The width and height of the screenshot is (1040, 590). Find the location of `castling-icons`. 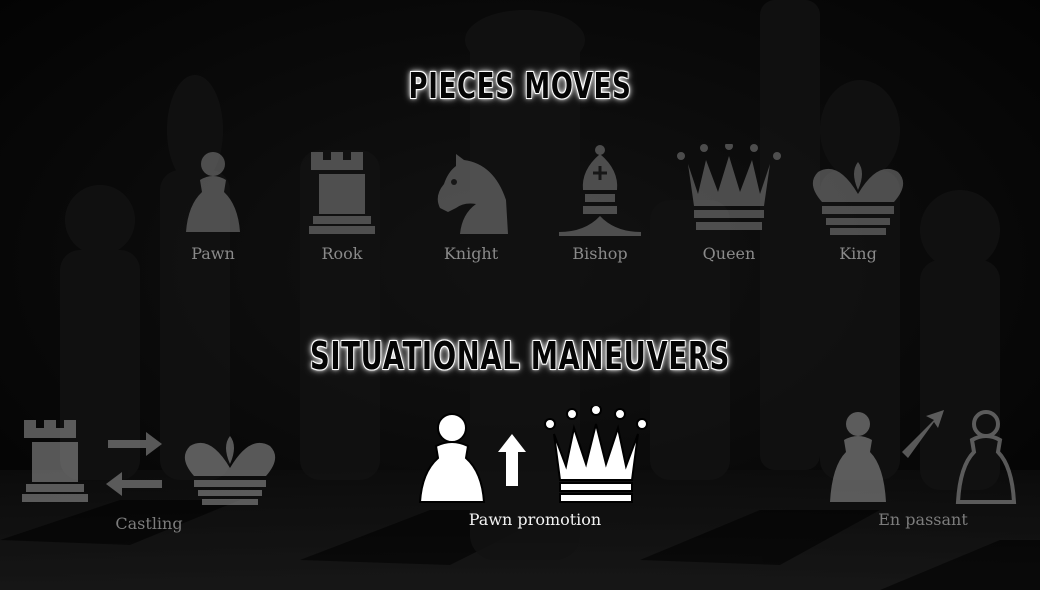

castling-icons is located at coordinates (149, 462).